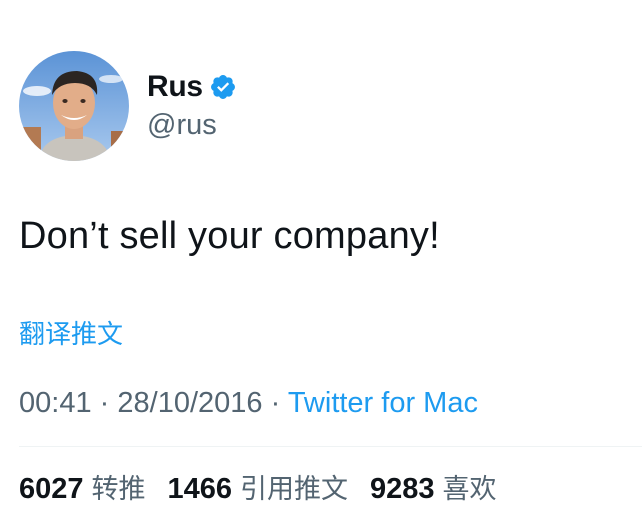 Image resolution: width=642 pixels, height=514 pixels. I want to click on retweet-label: 转推, so click(118, 489).